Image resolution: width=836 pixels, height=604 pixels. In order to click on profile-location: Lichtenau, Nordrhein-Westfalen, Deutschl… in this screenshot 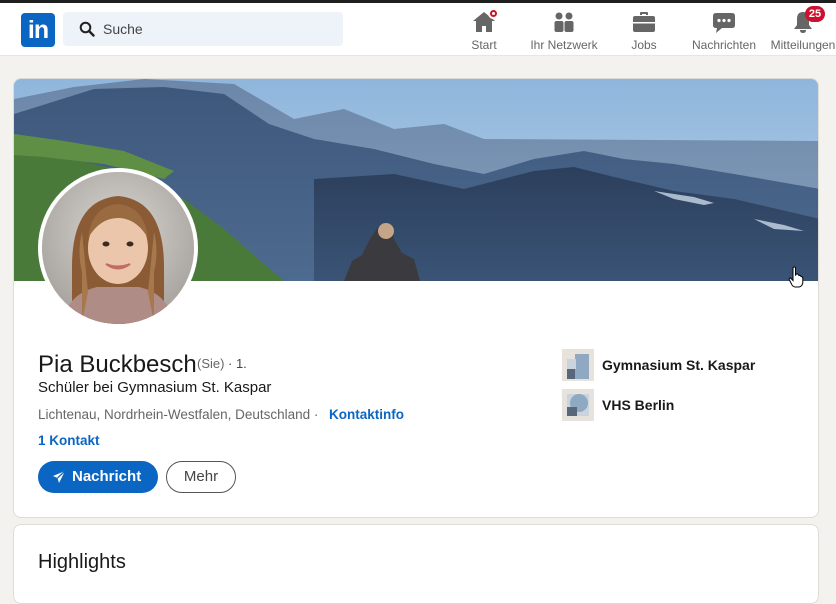, I will do `click(178, 414)`.